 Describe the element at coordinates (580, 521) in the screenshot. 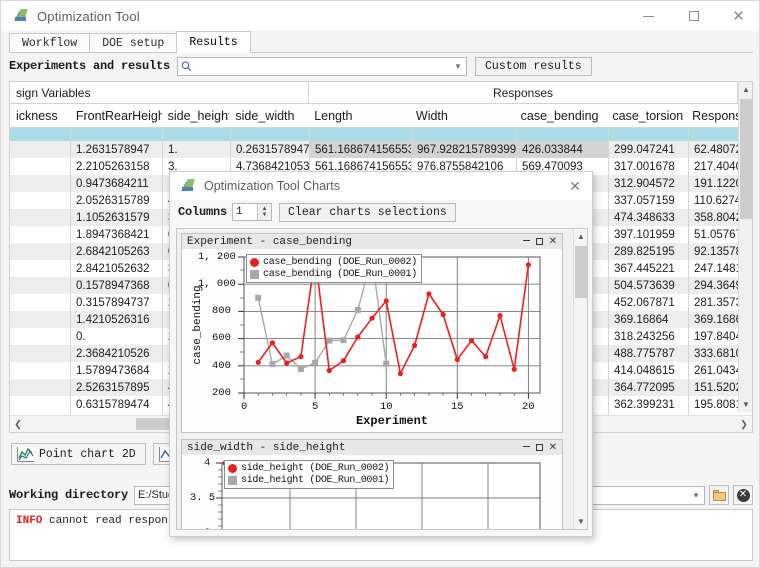

I see `chevron-down-icon: ▼` at that location.